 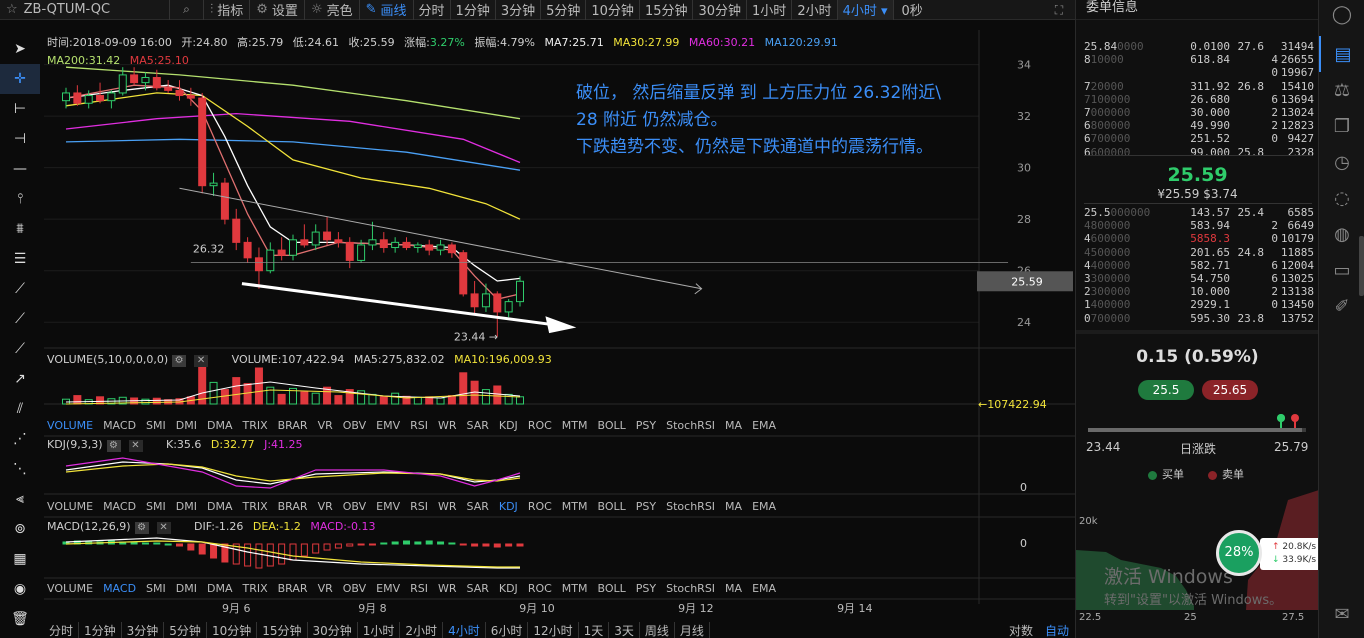 What do you see at coordinates (1199, 252) in the screenshot?
I see `bid-row: 4500000 201.65 24.8 11885` at bounding box center [1199, 252].